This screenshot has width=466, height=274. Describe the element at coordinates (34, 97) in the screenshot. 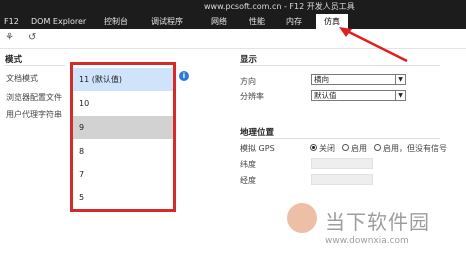

I see `browser-profile-label: 浏览器配置文件` at that location.